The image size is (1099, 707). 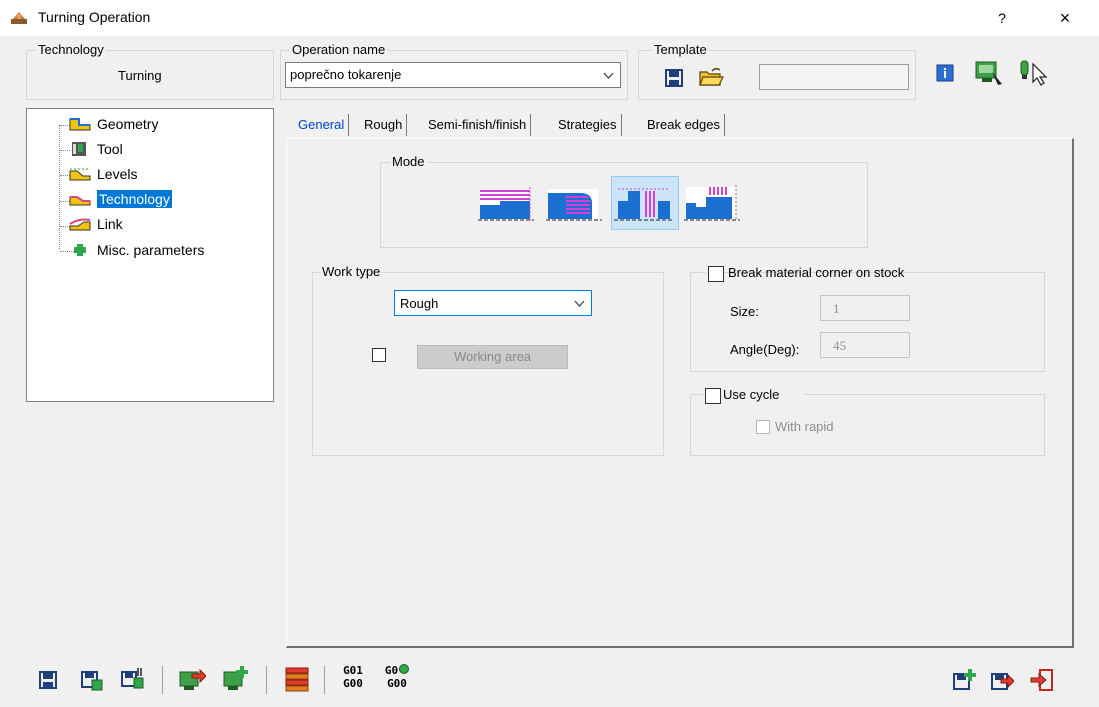 I want to click on exit-icon, so click(x=1042, y=680).